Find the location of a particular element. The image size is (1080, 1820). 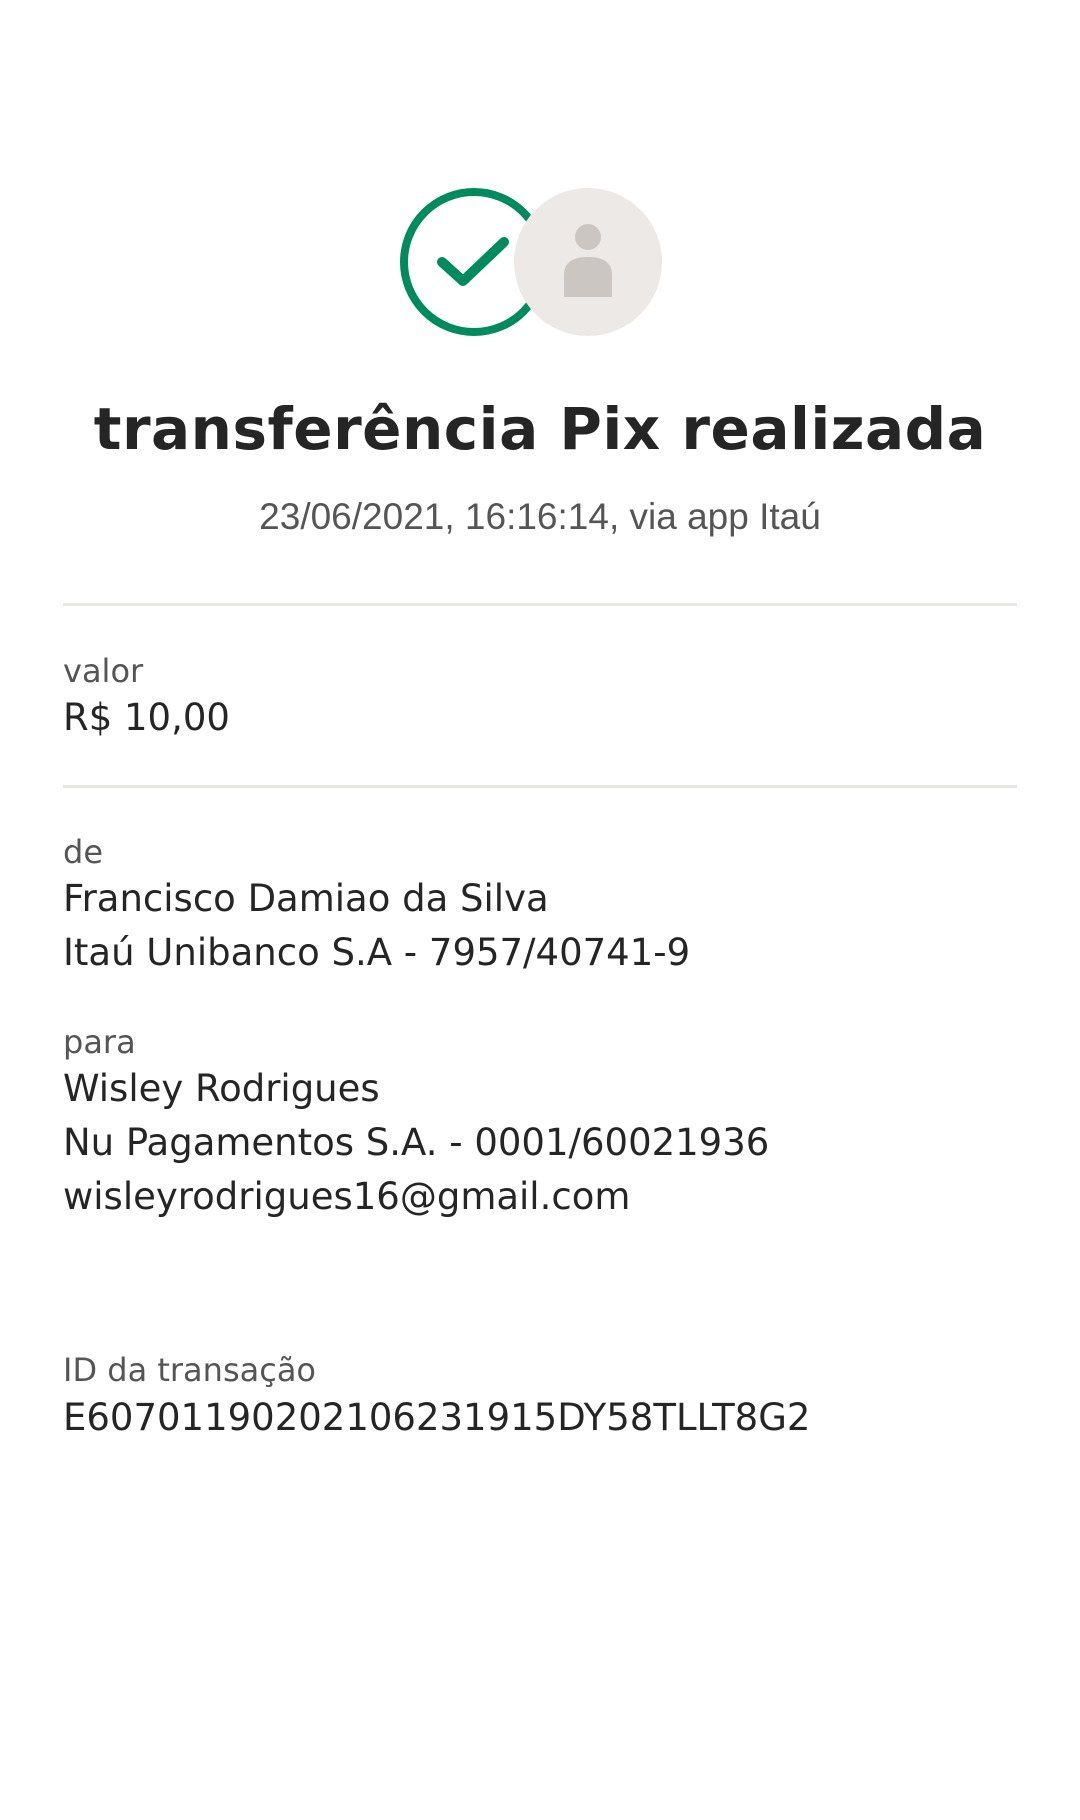

sender-account: Itaú Unibanco S.A - 7957/40741-9 is located at coordinates (377, 952).